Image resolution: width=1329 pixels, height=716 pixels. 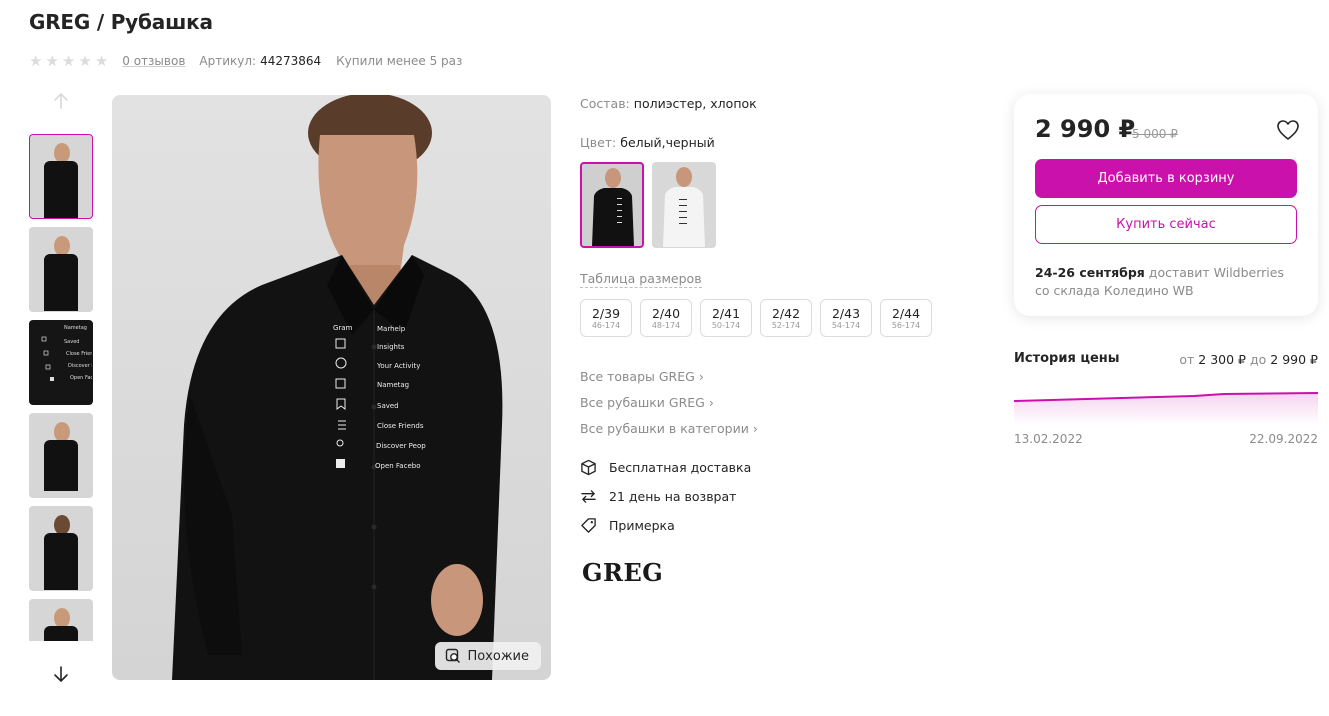 I want to click on color-swatch-black, so click(x=612, y=205).